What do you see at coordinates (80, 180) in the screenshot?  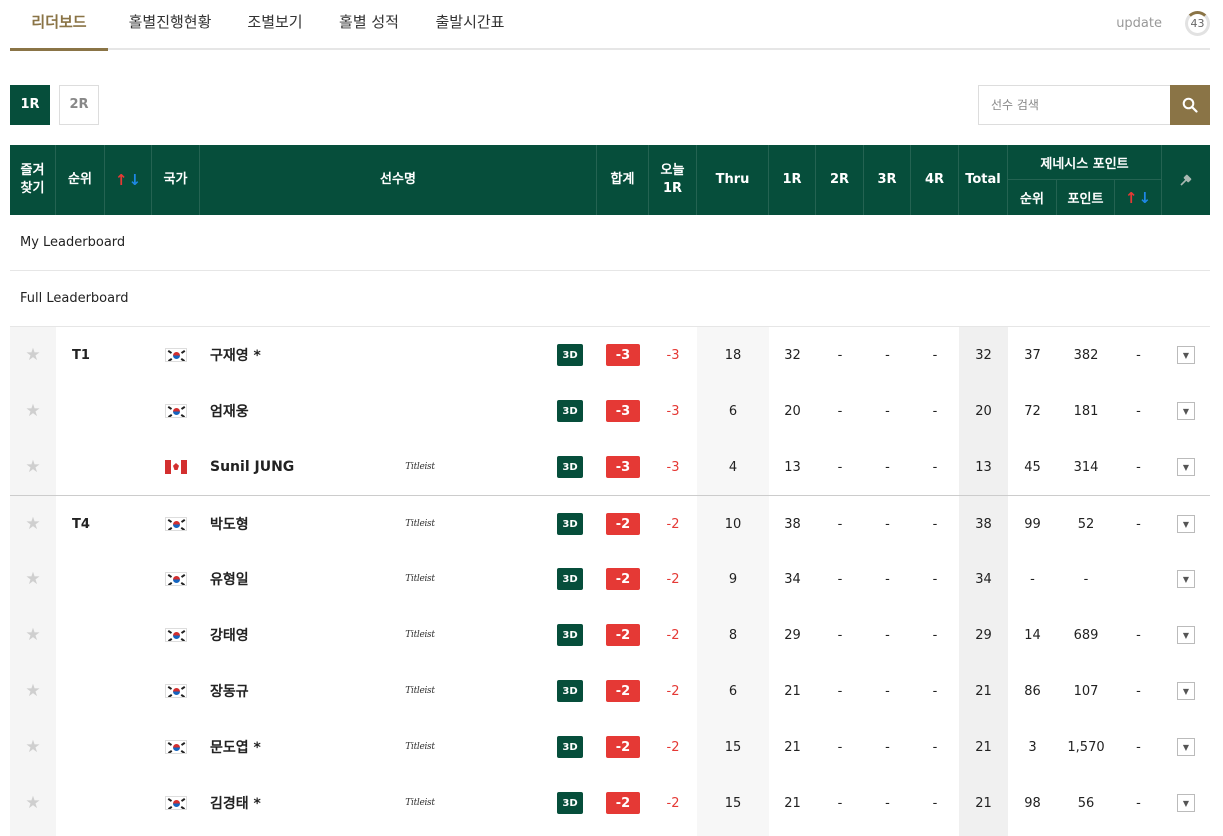 I see `header-rank: 순위` at bounding box center [80, 180].